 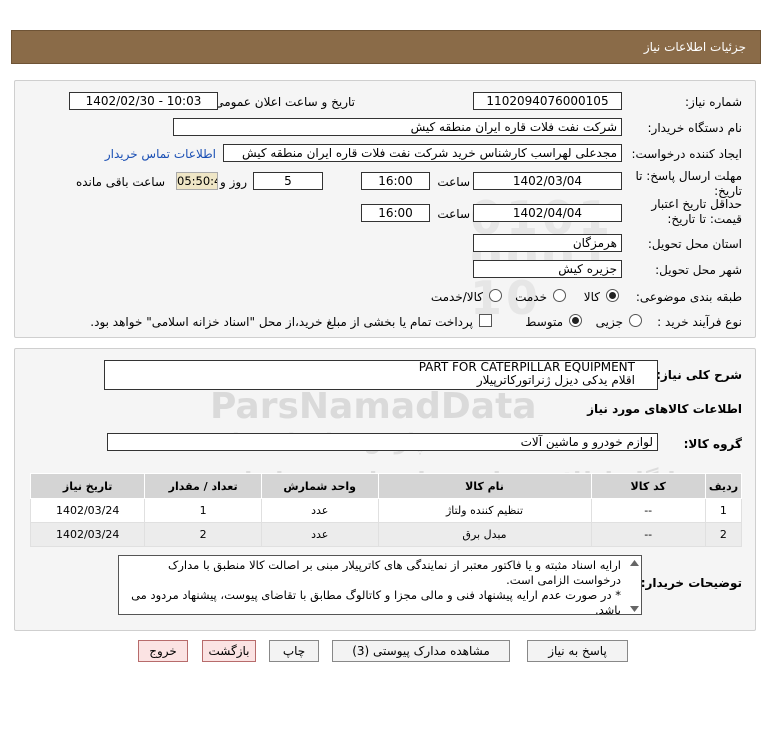 What do you see at coordinates (695, 128) in the screenshot?
I see `buyer-org-label: نام دستگاه خریدار:` at bounding box center [695, 128].